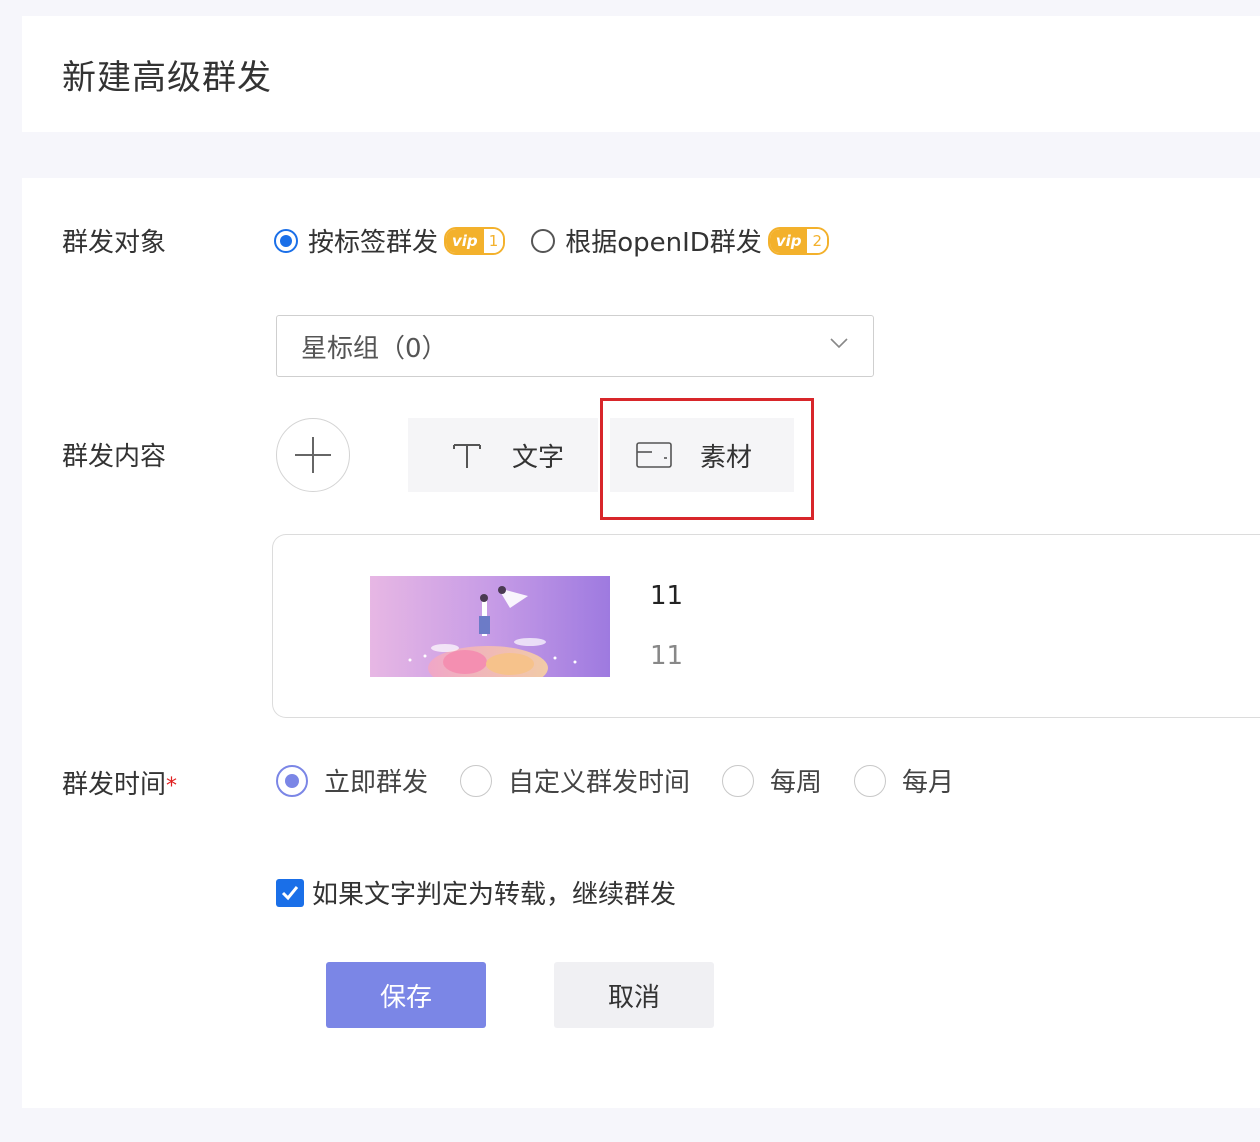 This screenshot has height=1142, width=1260. I want to click on material-thumbnail, so click(490, 626).